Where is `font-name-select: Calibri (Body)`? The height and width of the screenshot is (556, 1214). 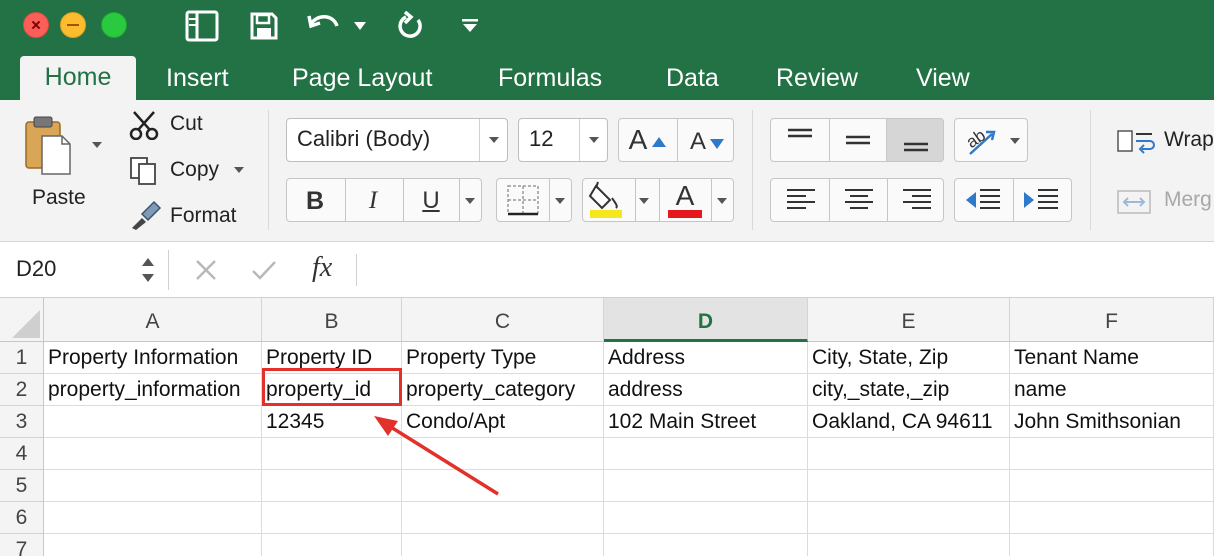 font-name-select: Calibri (Body) is located at coordinates (397, 140).